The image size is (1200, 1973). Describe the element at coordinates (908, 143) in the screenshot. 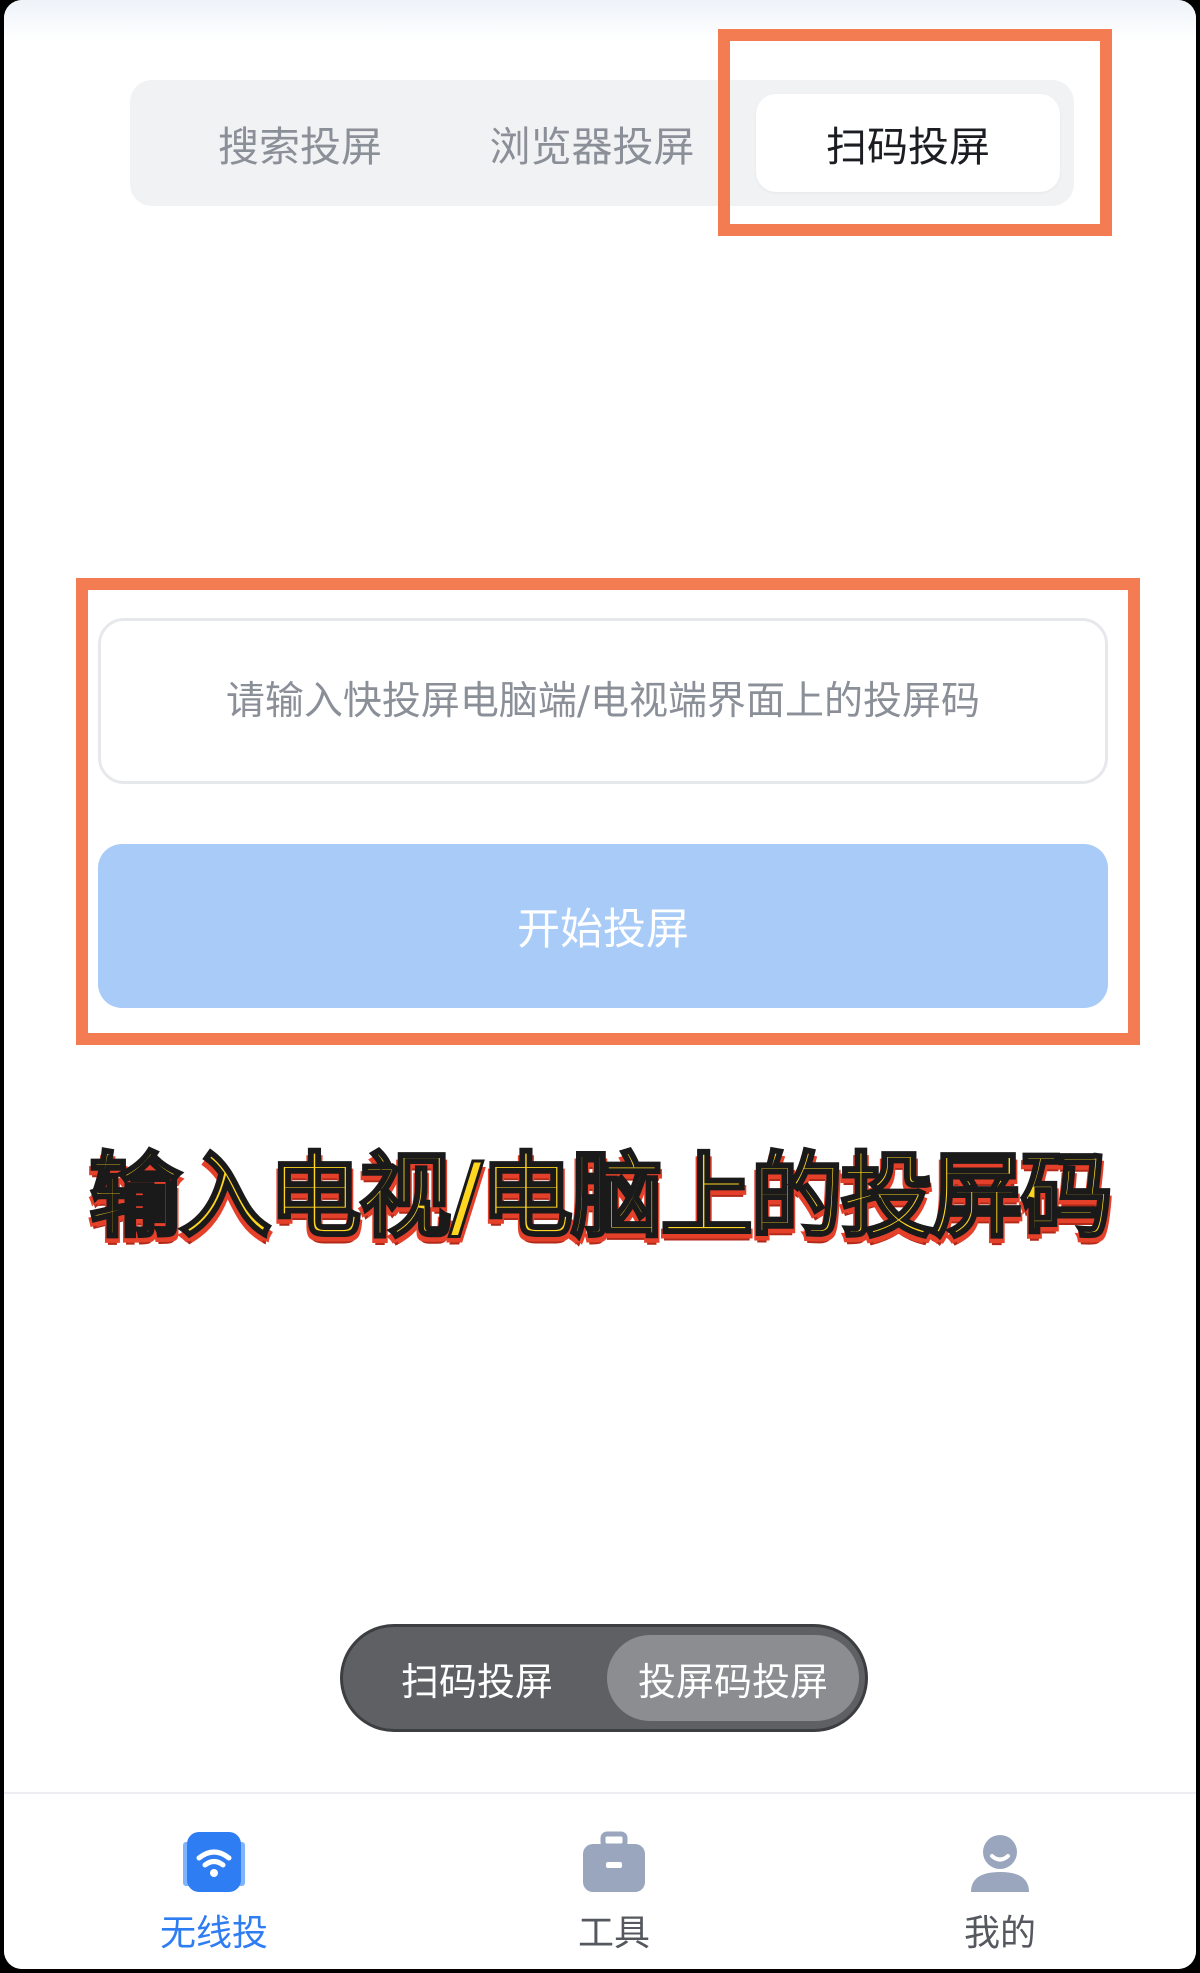

I see `tab-scan-cast: 扫码投屏` at that location.